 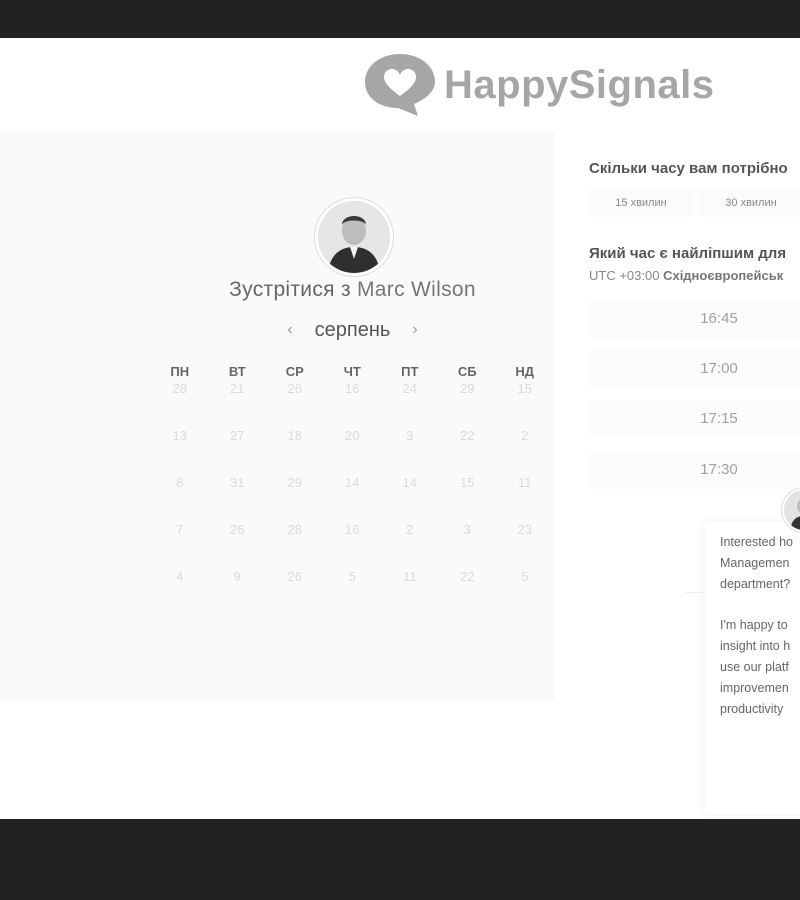 I want to click on calendar-day: 18, so click(x=294, y=435).